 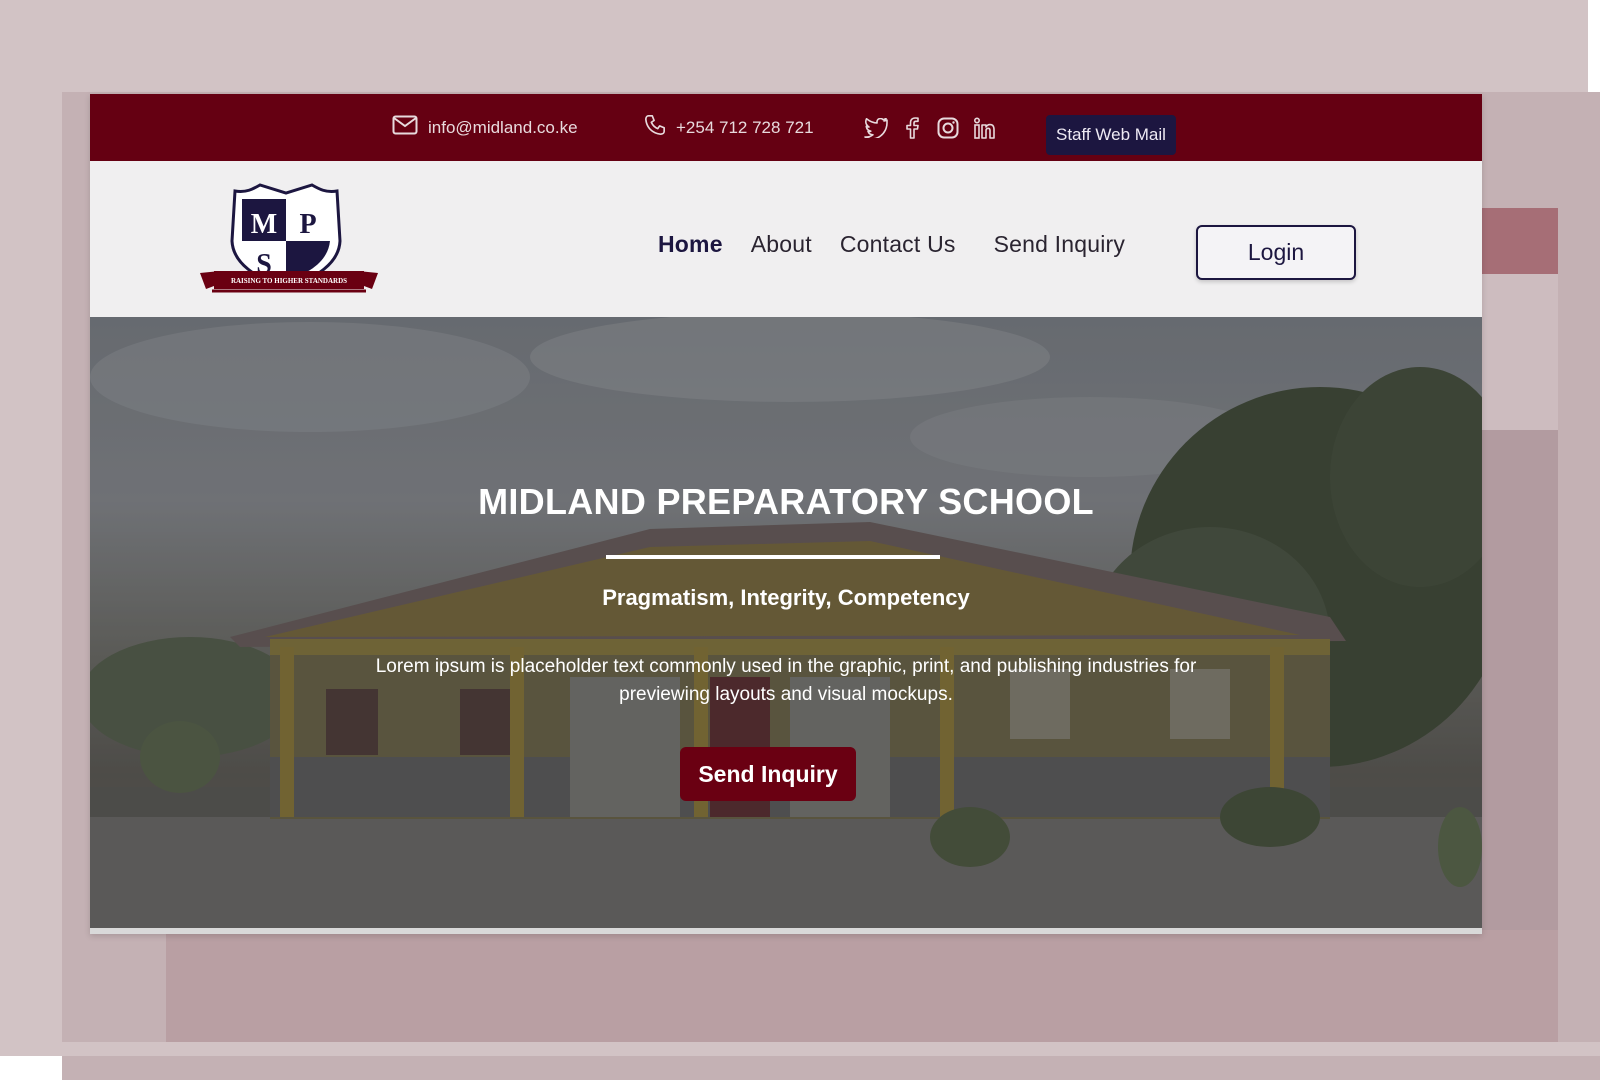 What do you see at coordinates (1520, 241) in the screenshot?
I see `backdrop-accent` at bounding box center [1520, 241].